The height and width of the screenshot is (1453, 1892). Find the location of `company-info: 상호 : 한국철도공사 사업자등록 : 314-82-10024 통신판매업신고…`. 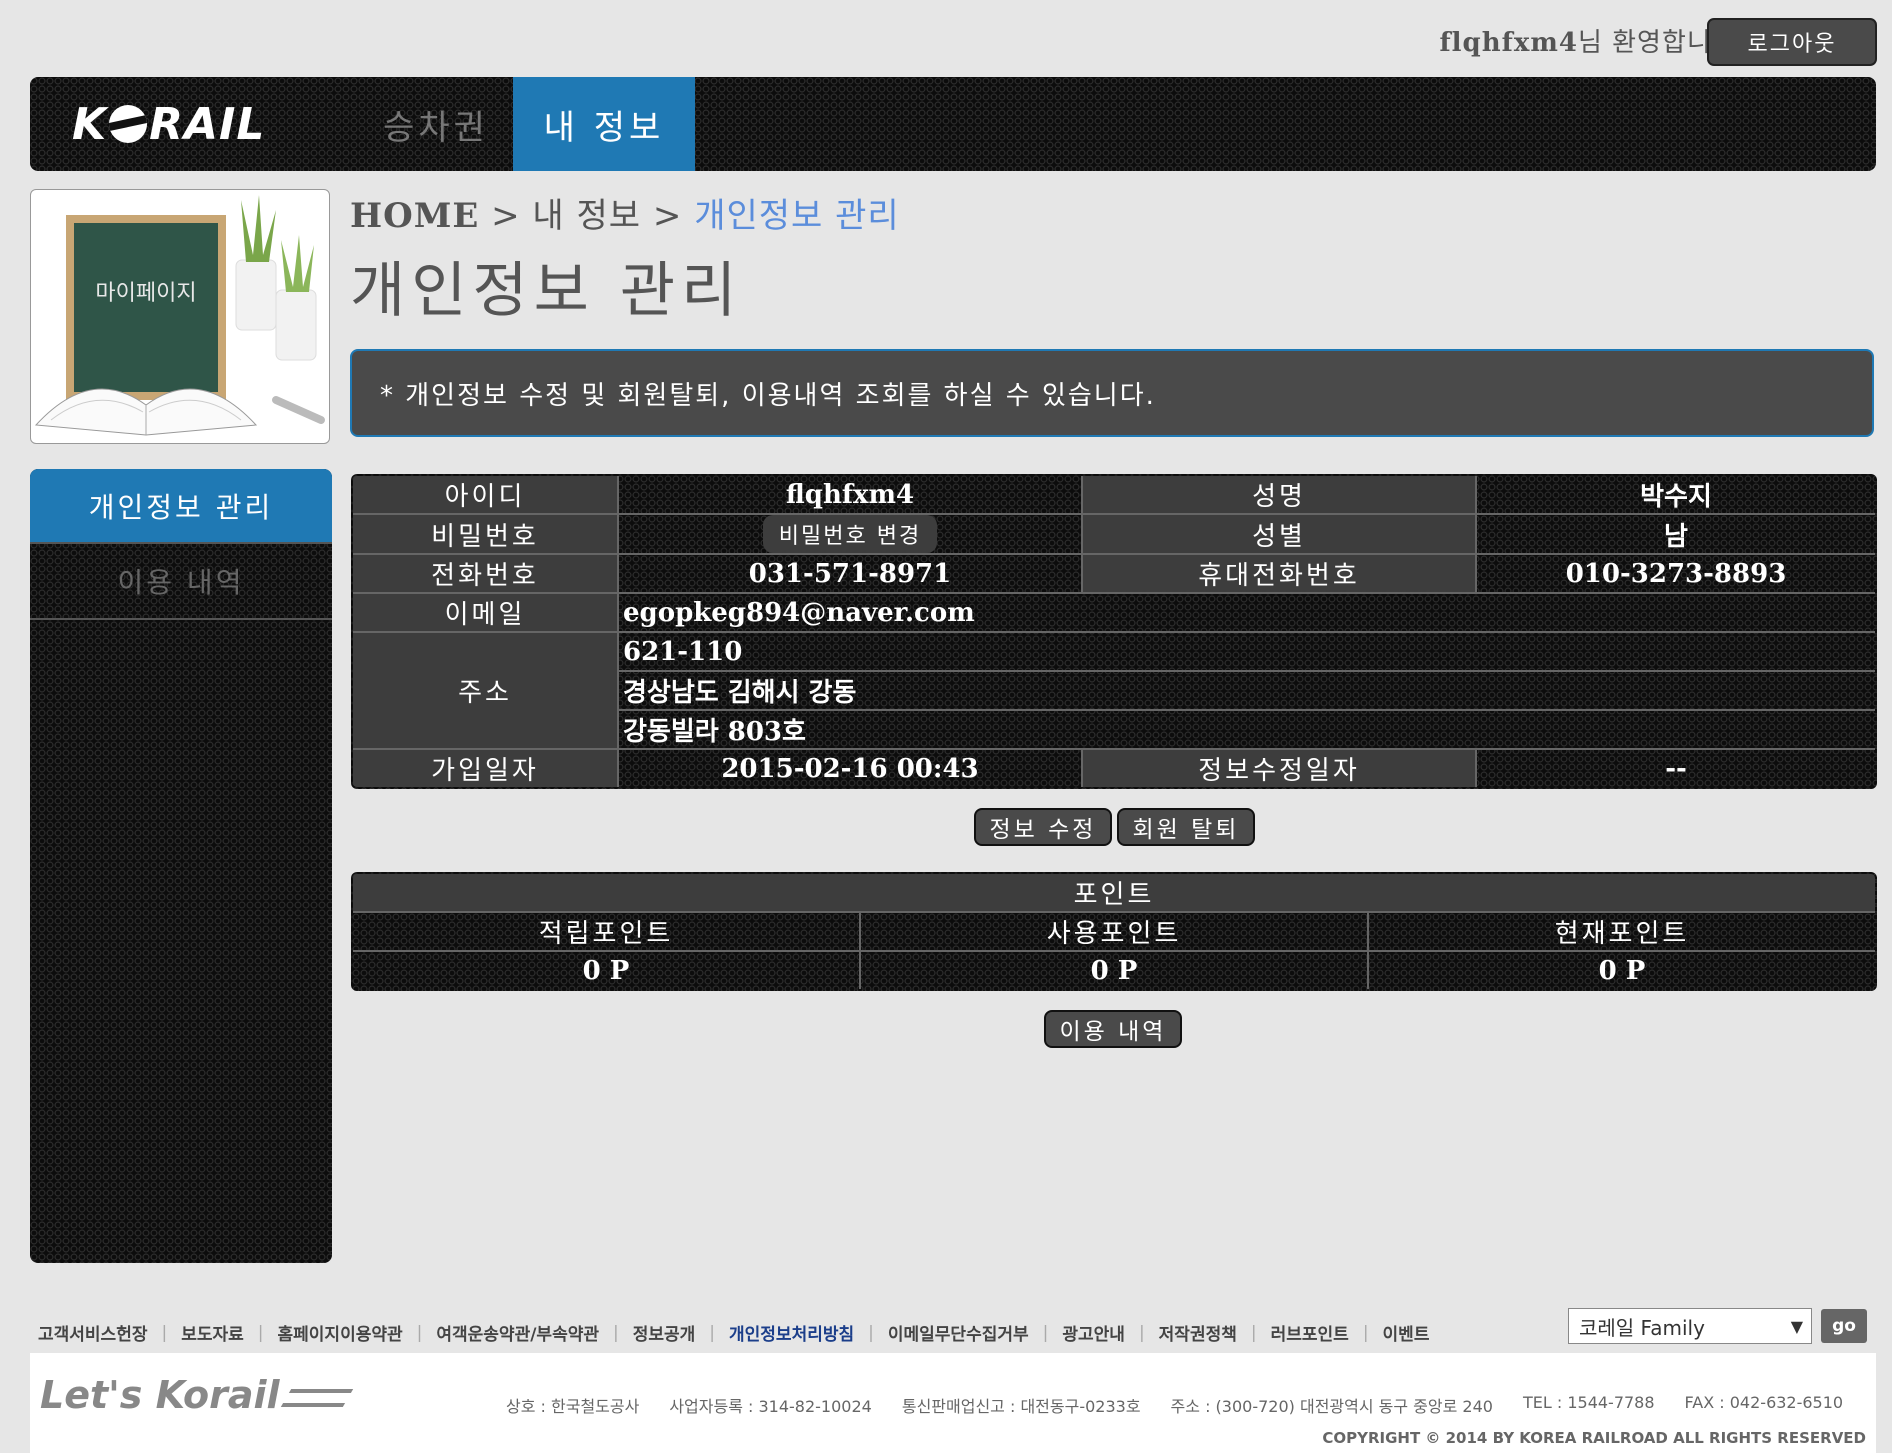

company-info: 상호 : 한국철도공사 사업자등록 : 314-82-10024 통신판매업신고… is located at coordinates (1189, 1405).